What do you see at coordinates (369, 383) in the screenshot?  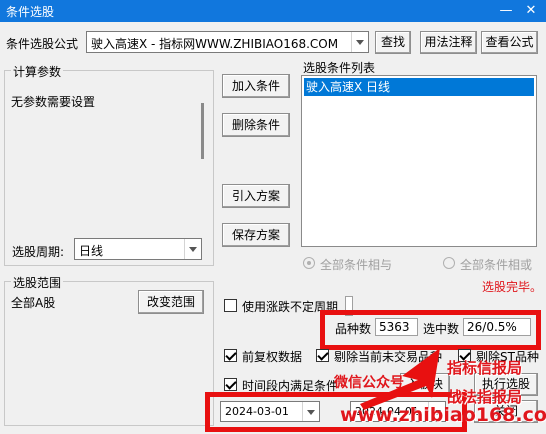 I see `watermark-wechat: 微信公众号` at bounding box center [369, 383].